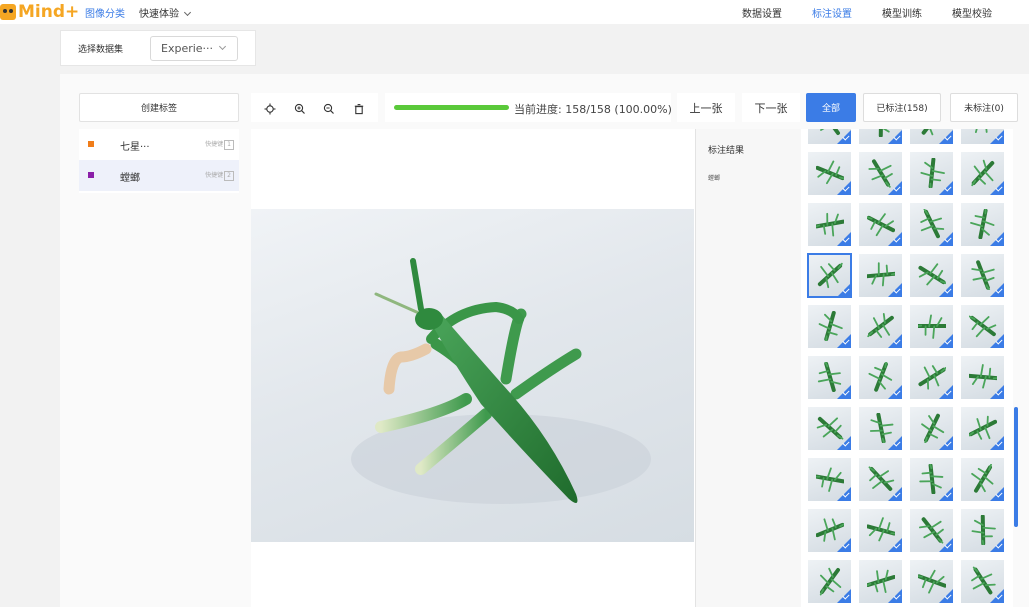 The height and width of the screenshot is (607, 1029). Describe the element at coordinates (762, 12) in the screenshot. I see `tab-data-settings: 数据设置` at that location.